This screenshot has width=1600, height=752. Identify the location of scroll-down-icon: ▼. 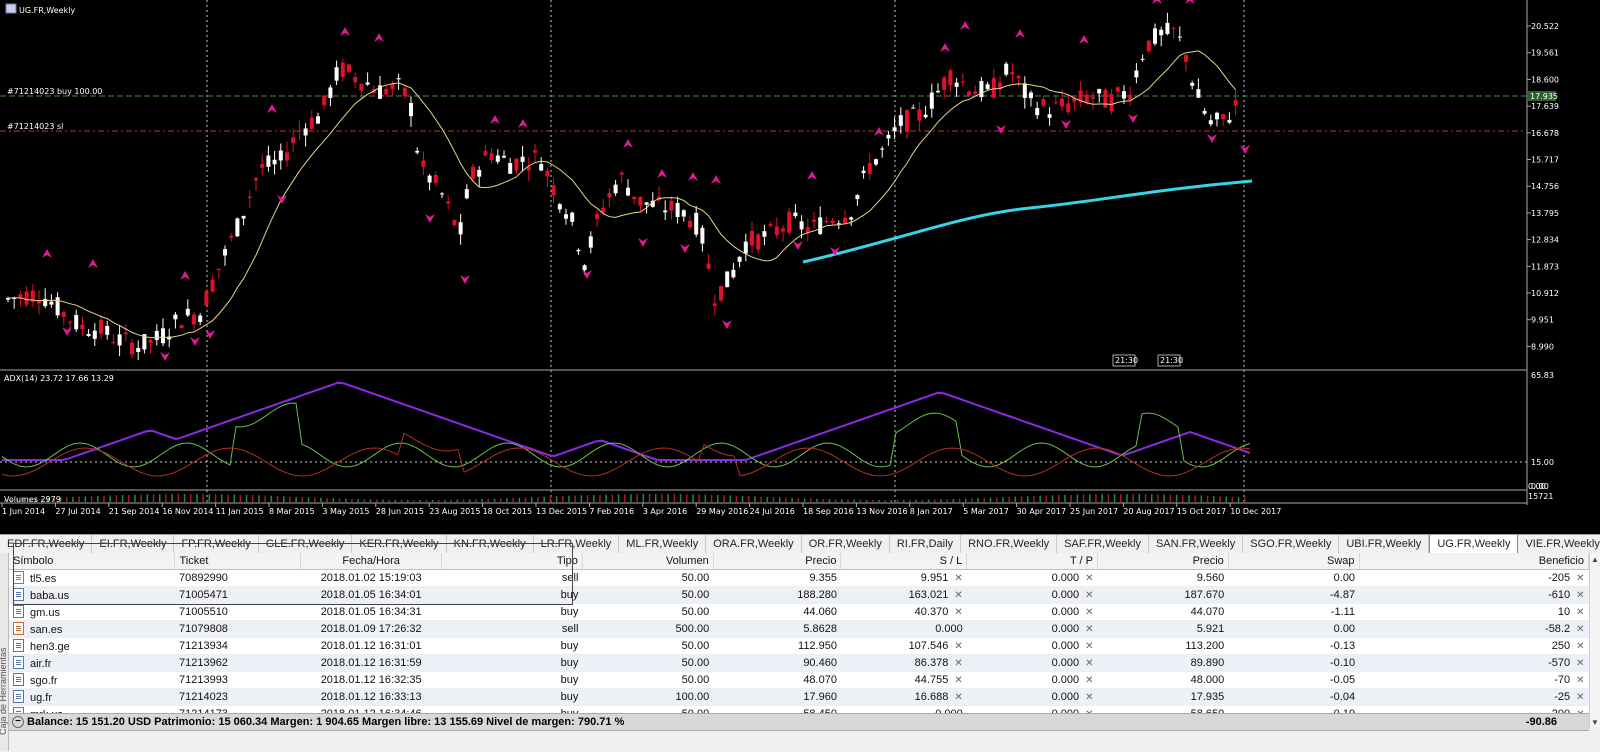
(1595, 722).